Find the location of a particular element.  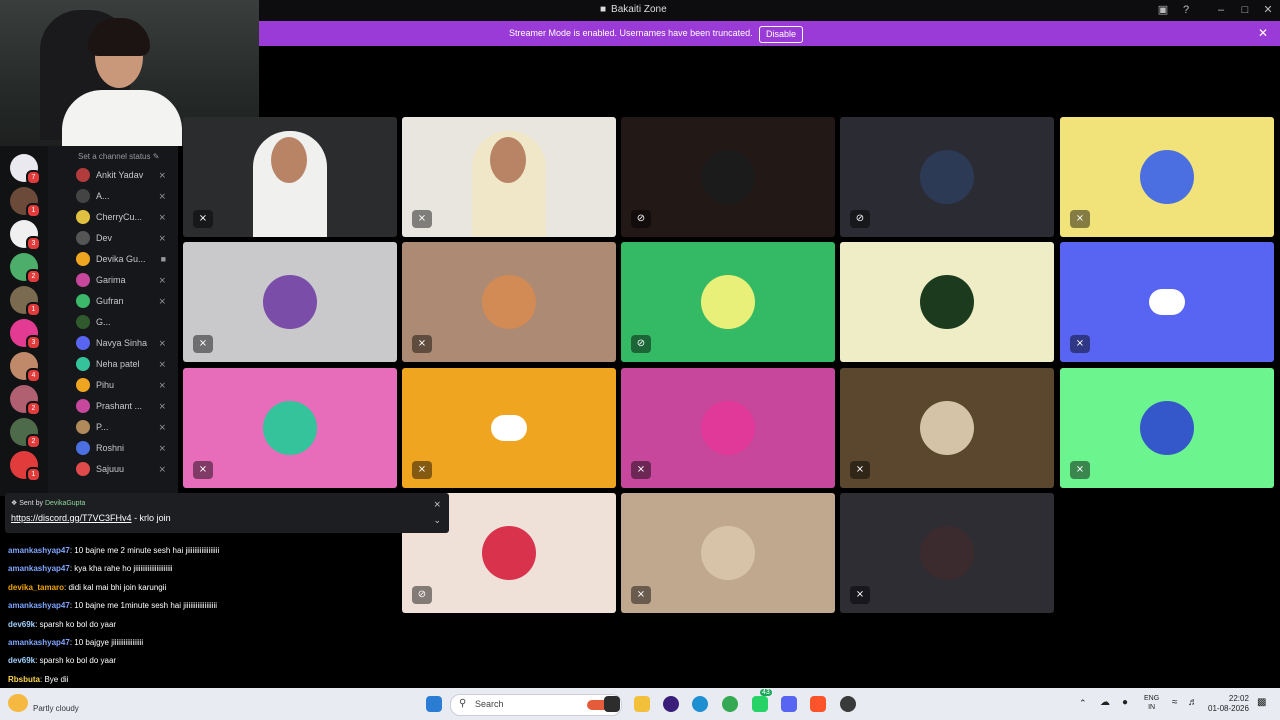

badge: 43 is located at coordinates (766, 692).